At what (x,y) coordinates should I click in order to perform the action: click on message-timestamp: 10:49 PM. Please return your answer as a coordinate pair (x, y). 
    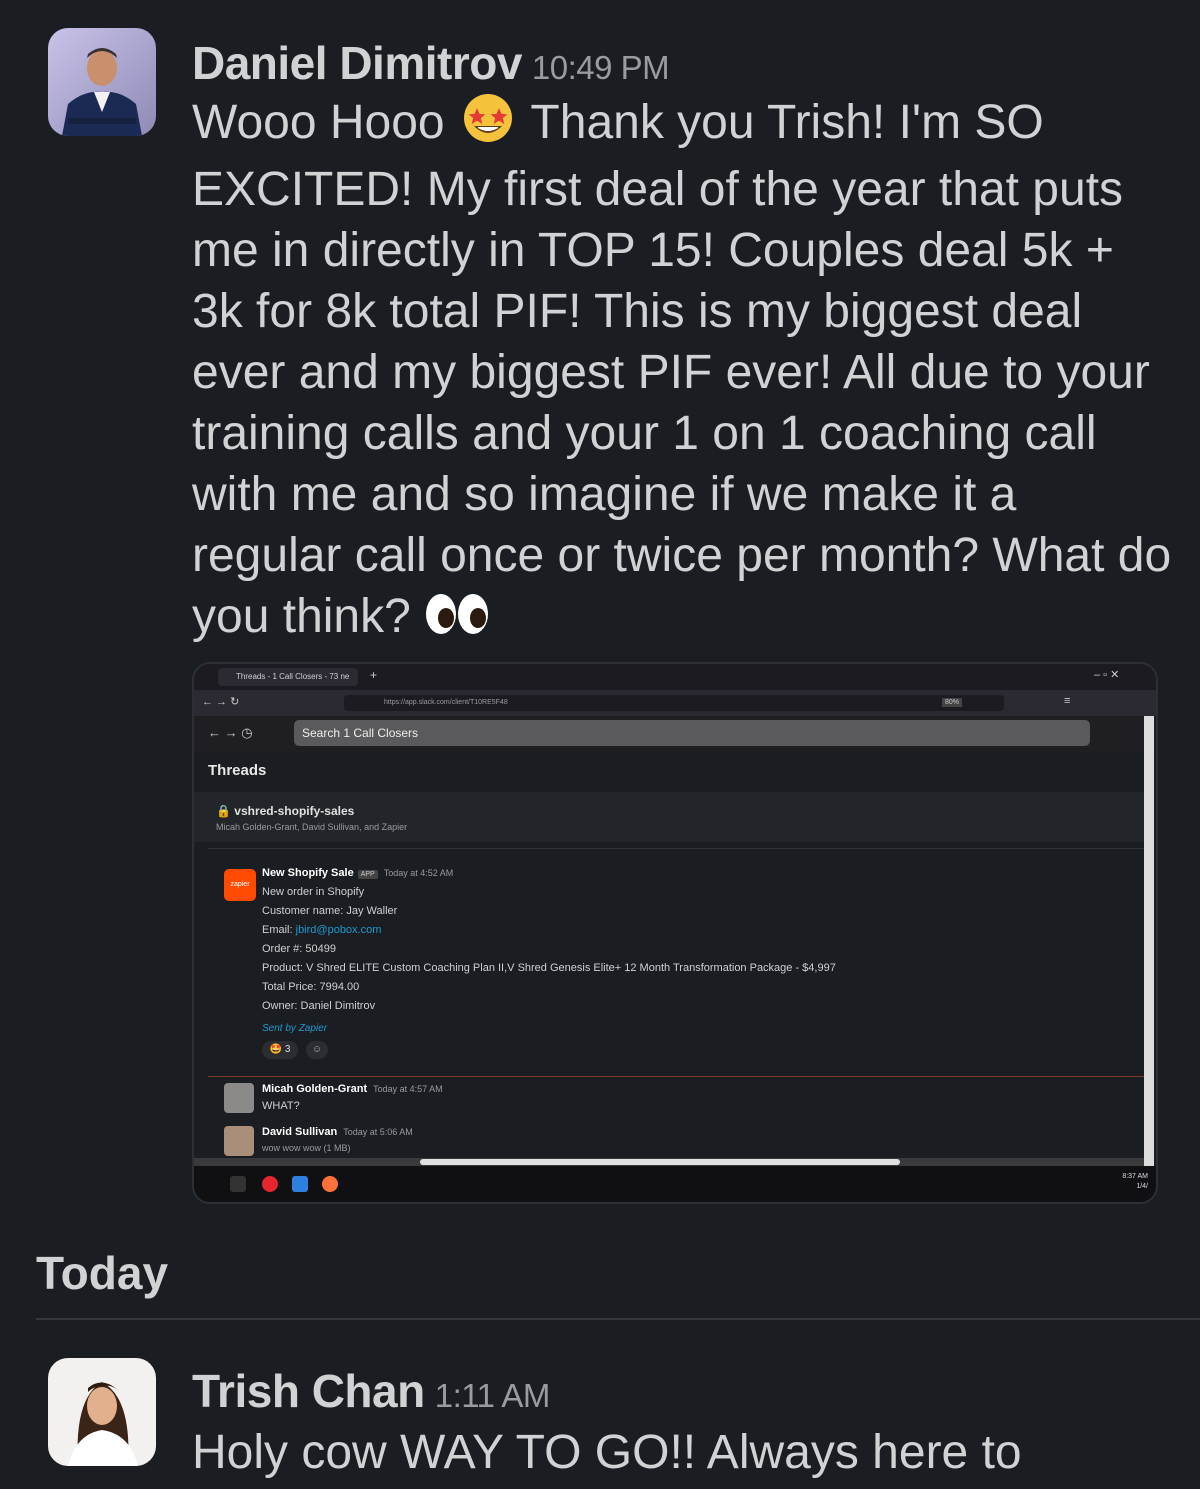
    Looking at the image, I should click on (601, 67).